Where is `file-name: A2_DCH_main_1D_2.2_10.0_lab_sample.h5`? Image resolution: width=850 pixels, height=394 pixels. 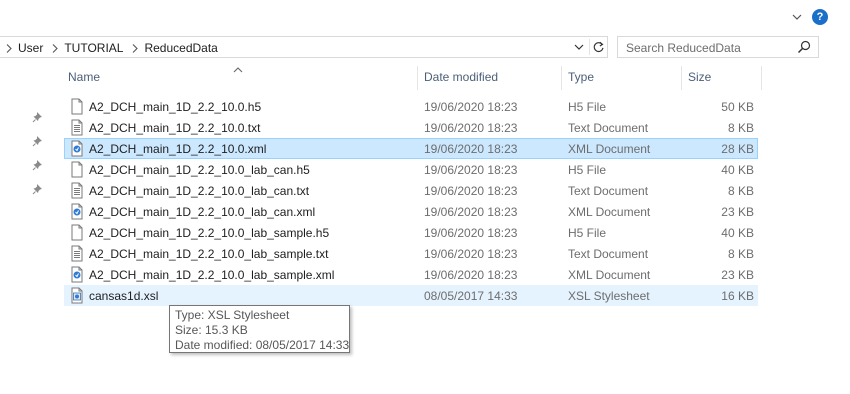 file-name: A2_DCH_main_1D_2.2_10.0_lab_sample.h5 is located at coordinates (209, 233).